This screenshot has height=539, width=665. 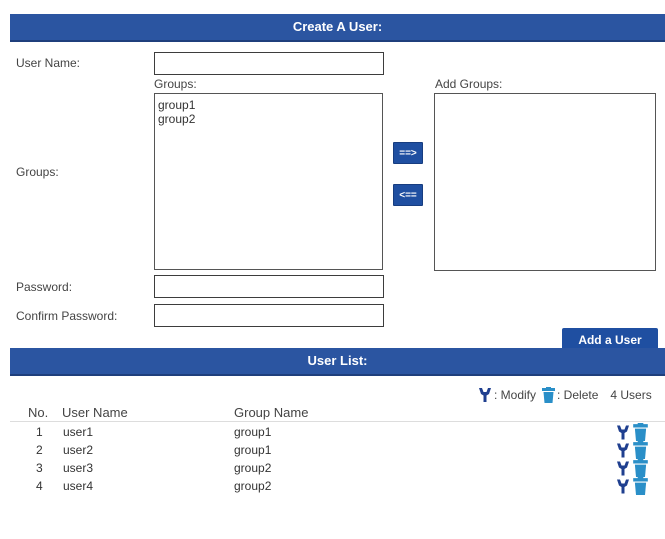 What do you see at coordinates (578, 395) in the screenshot?
I see `delete-legend-label: : Delete` at bounding box center [578, 395].